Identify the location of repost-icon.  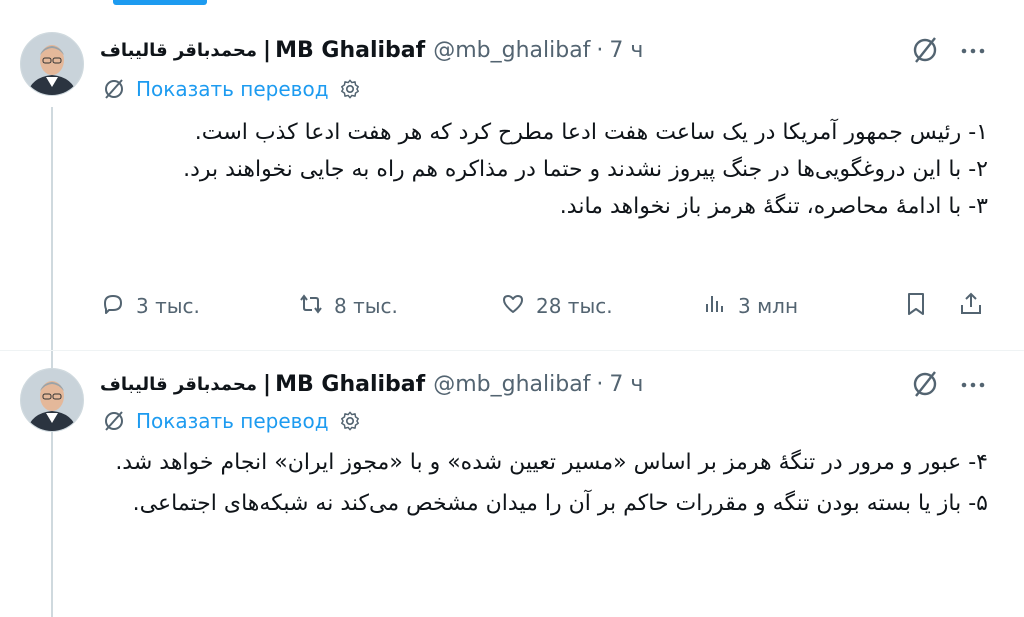
(316, 306).